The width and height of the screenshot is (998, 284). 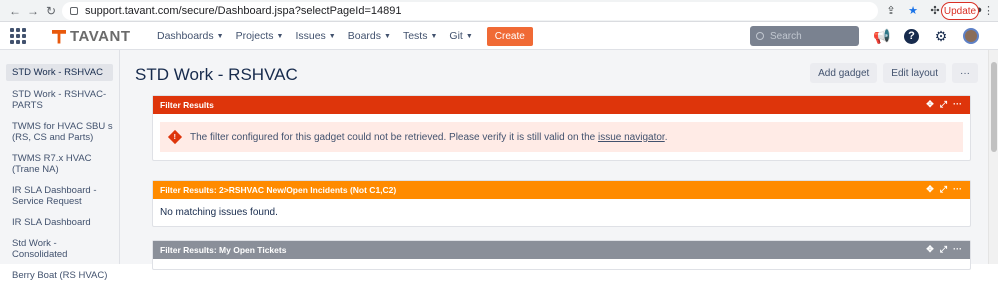 I want to click on megaphone-icon: 📢, so click(x=882, y=36).